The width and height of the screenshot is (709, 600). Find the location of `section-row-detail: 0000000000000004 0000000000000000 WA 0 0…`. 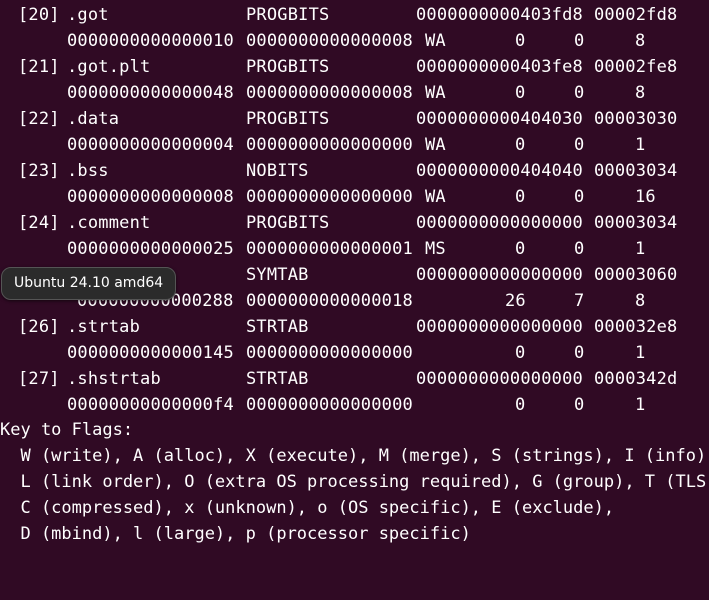

section-row-detail: 0000000000000004 0000000000000000 WA 0 0… is located at coordinates (322, 145).